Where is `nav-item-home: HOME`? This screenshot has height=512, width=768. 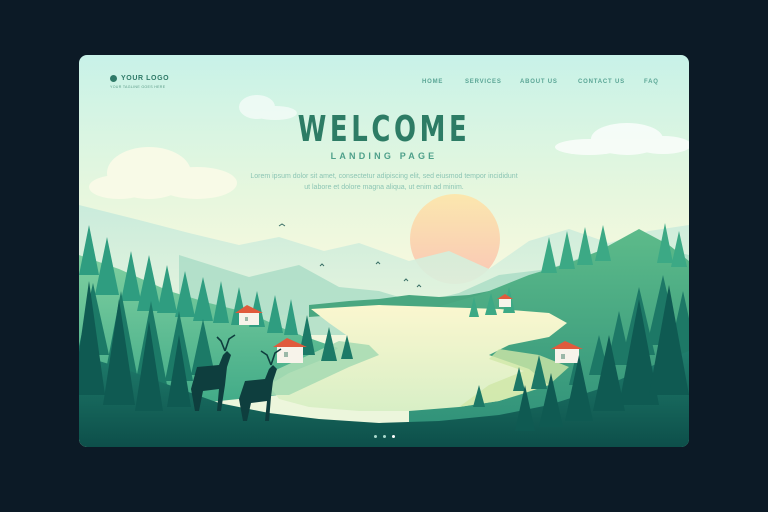 nav-item-home: HOME is located at coordinates (432, 82).